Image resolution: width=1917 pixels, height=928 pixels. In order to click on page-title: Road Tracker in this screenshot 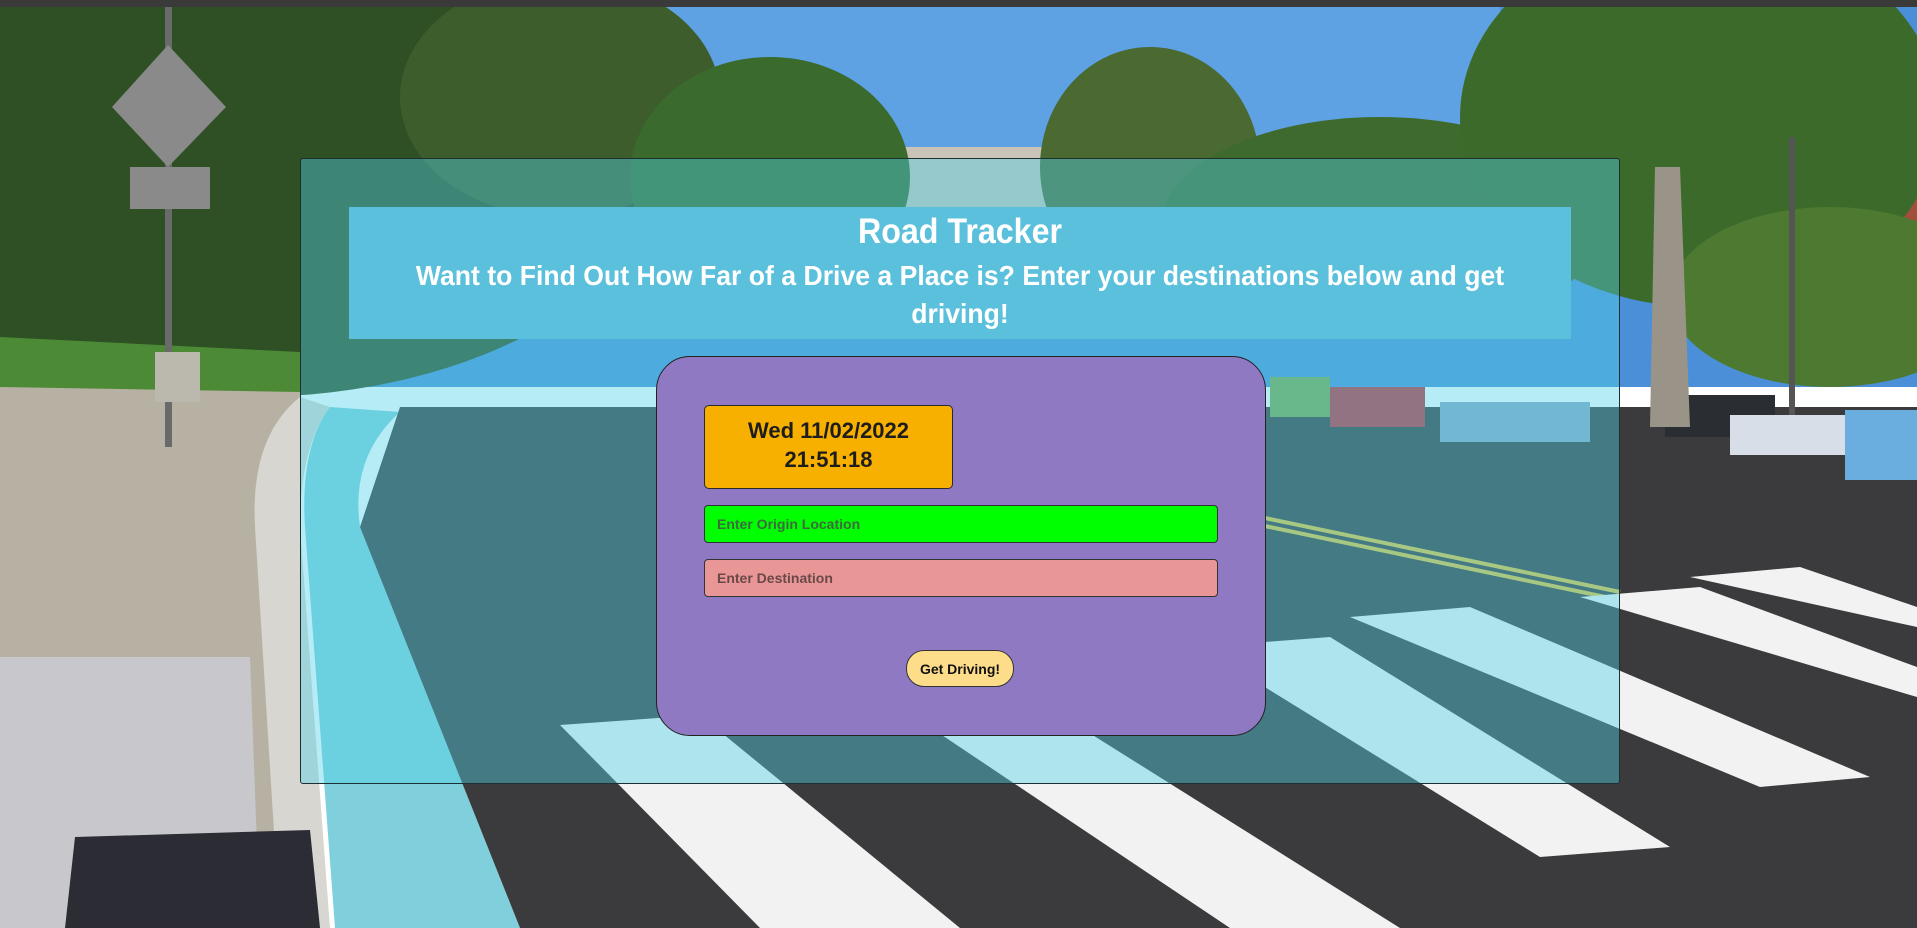, I will do `click(960, 231)`.